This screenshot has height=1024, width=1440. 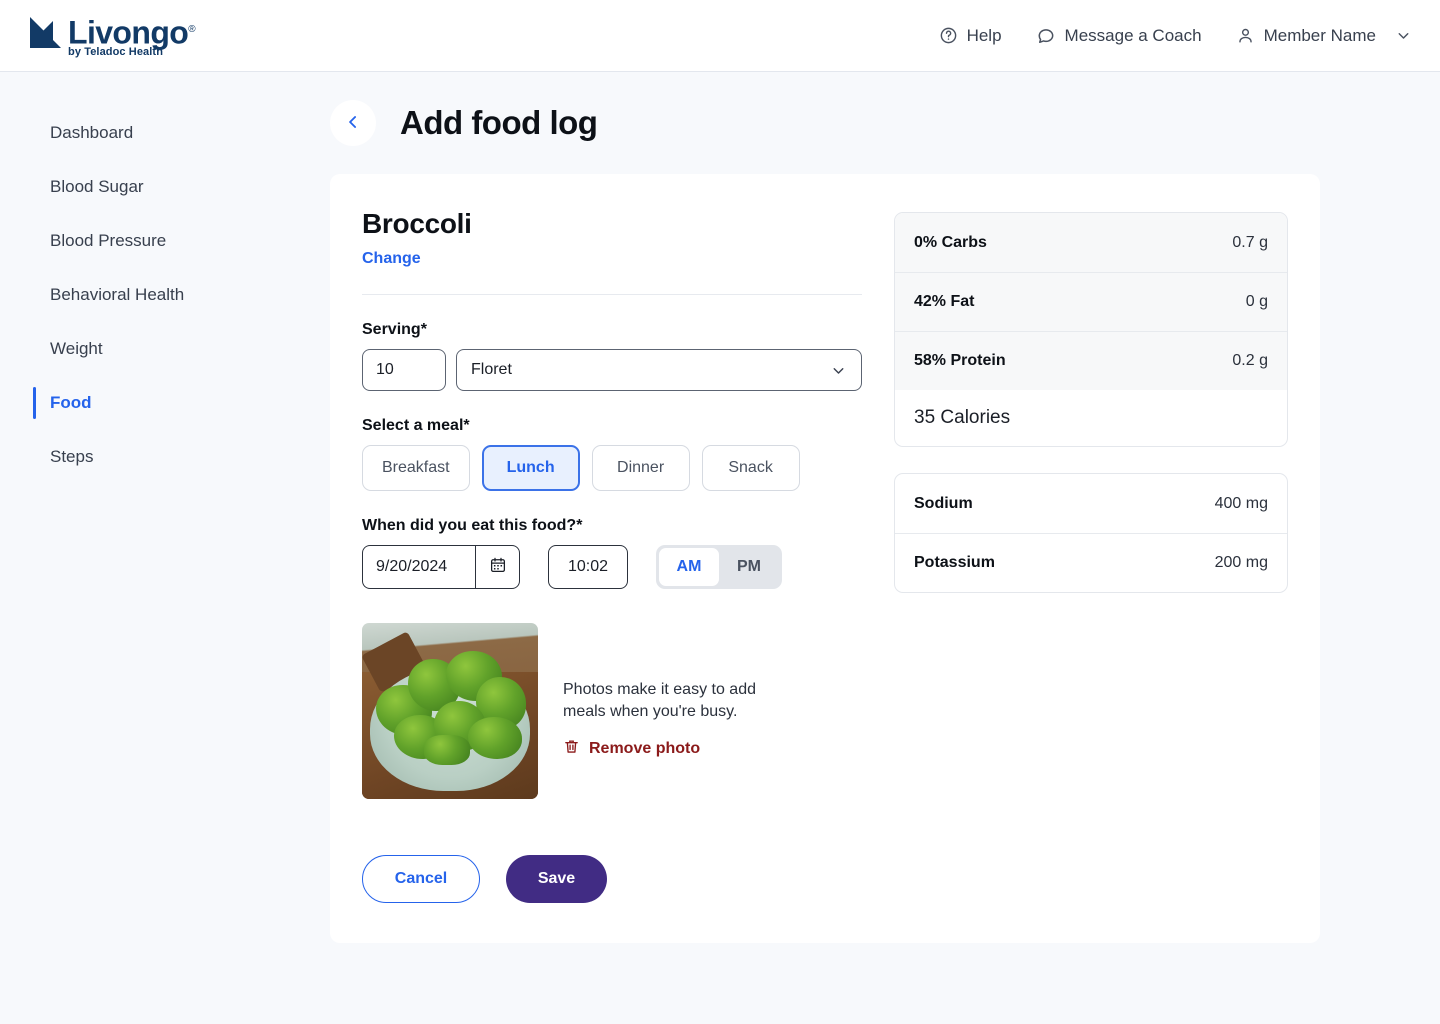 I want to click on chevron-left-icon, so click(x=353, y=123).